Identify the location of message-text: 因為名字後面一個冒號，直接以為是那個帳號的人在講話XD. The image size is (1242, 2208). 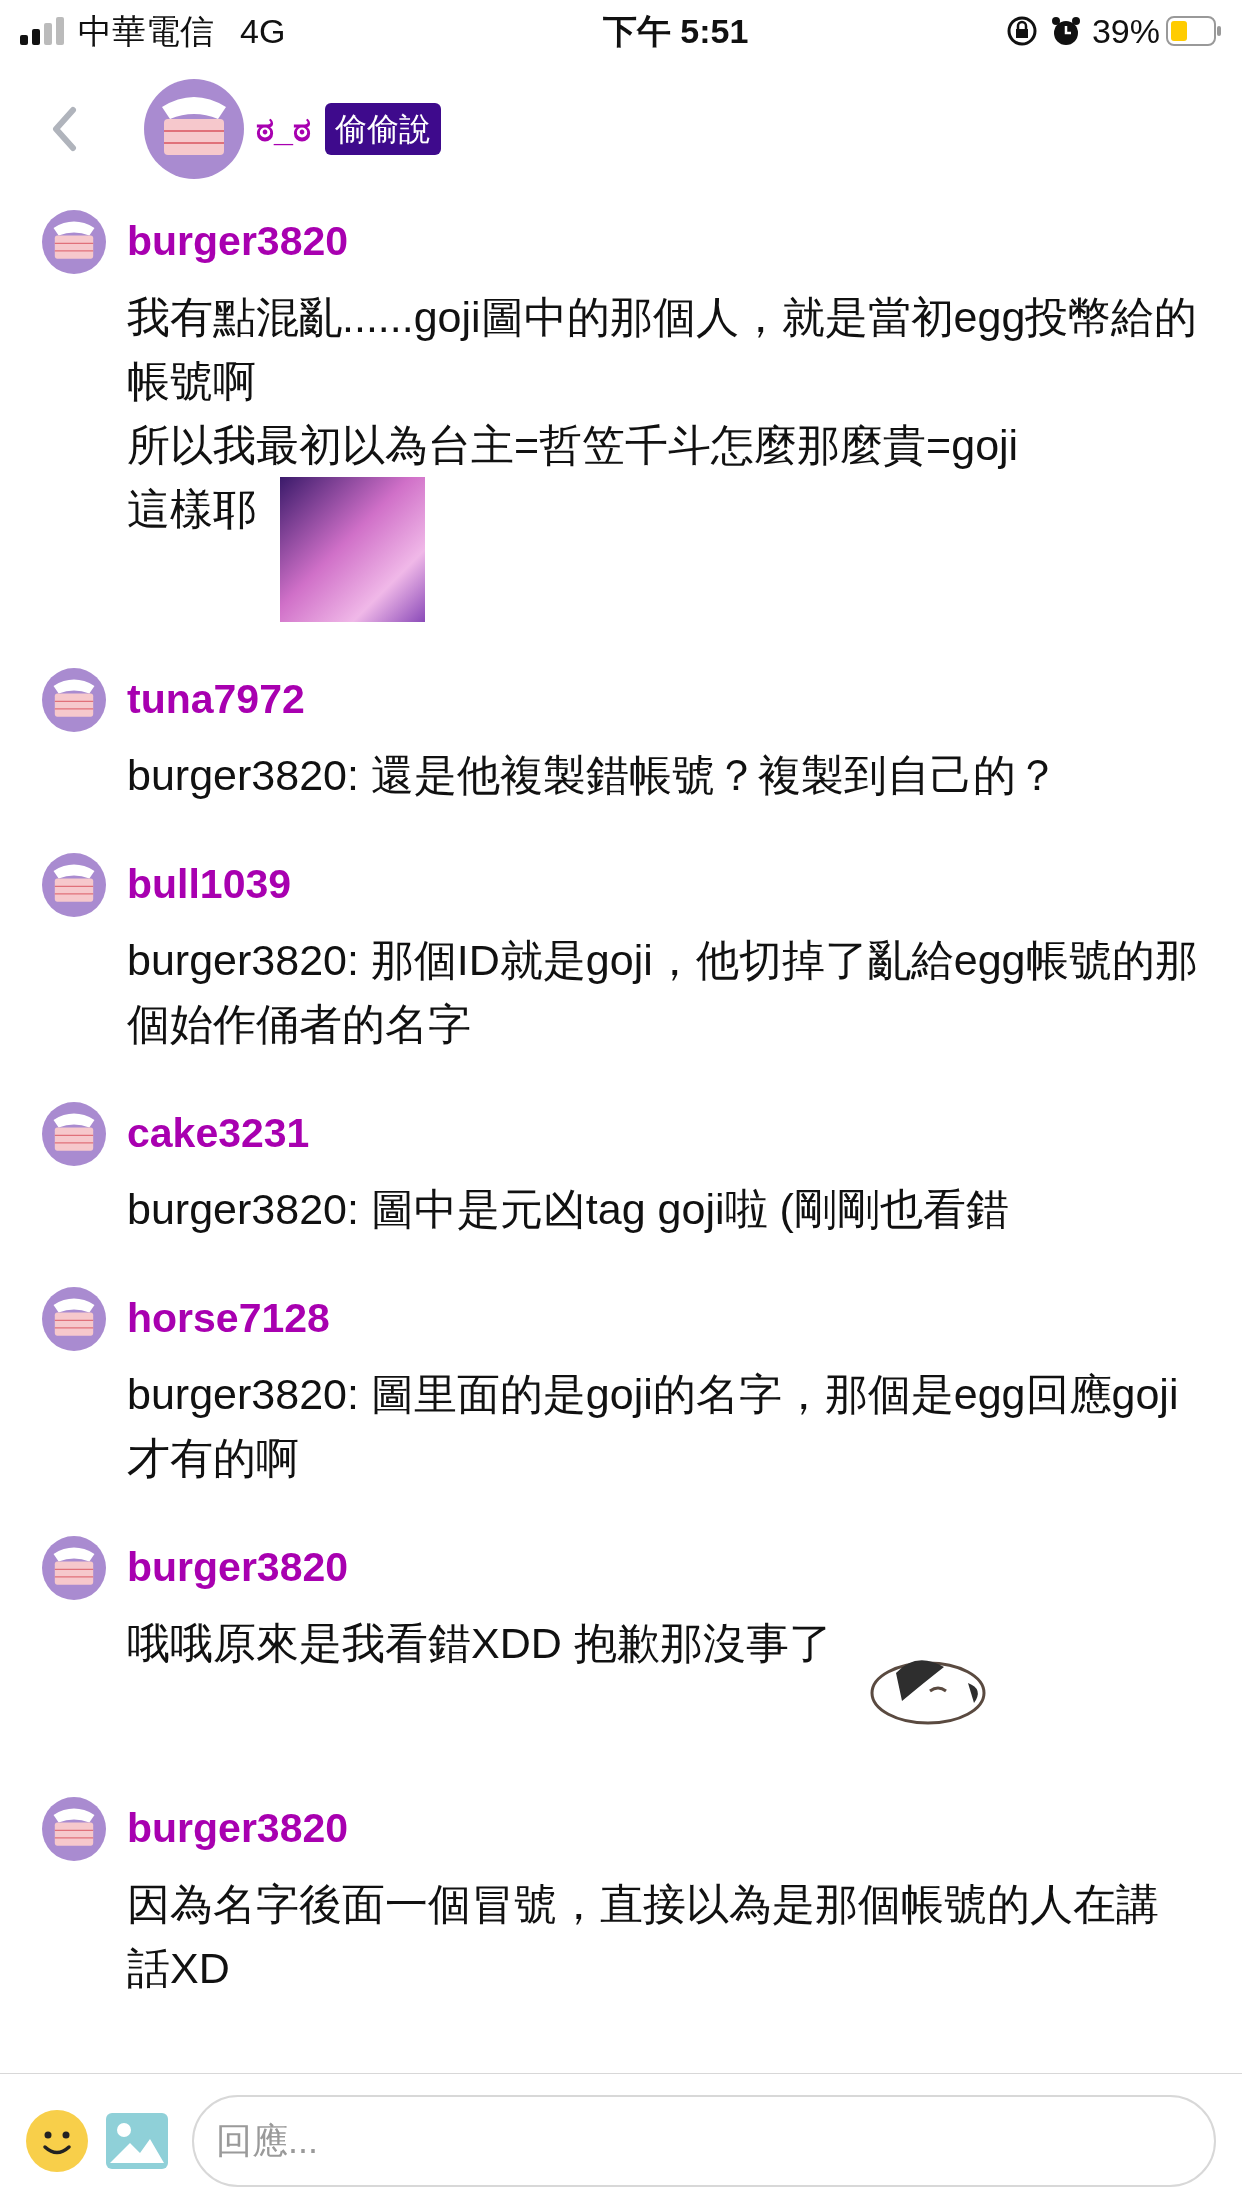
(643, 1936).